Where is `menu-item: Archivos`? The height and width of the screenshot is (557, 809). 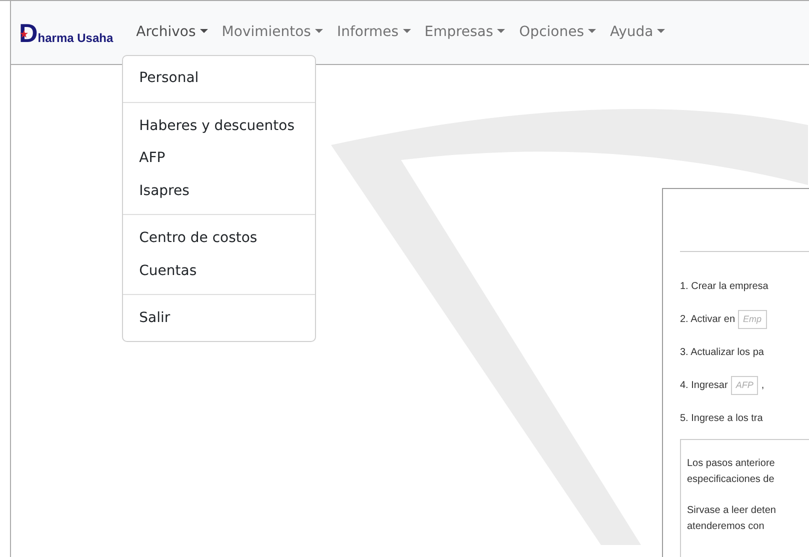
menu-item: Archivos is located at coordinates (172, 32).